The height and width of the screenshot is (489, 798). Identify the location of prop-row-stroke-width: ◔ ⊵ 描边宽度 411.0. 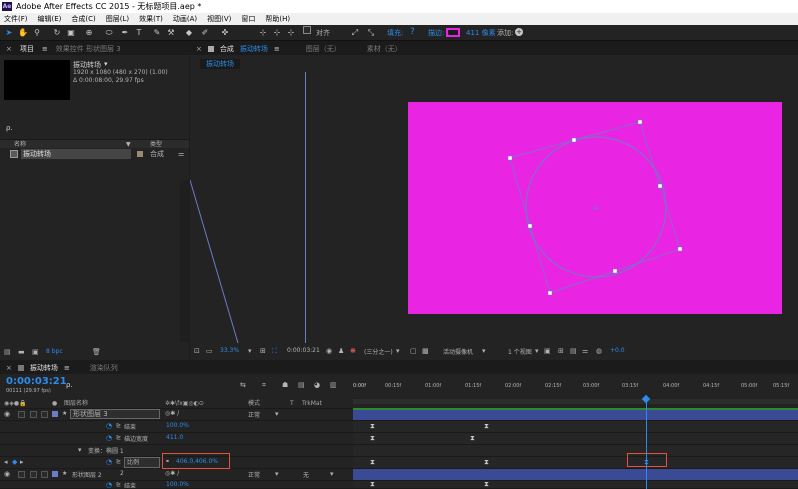
(176, 439).